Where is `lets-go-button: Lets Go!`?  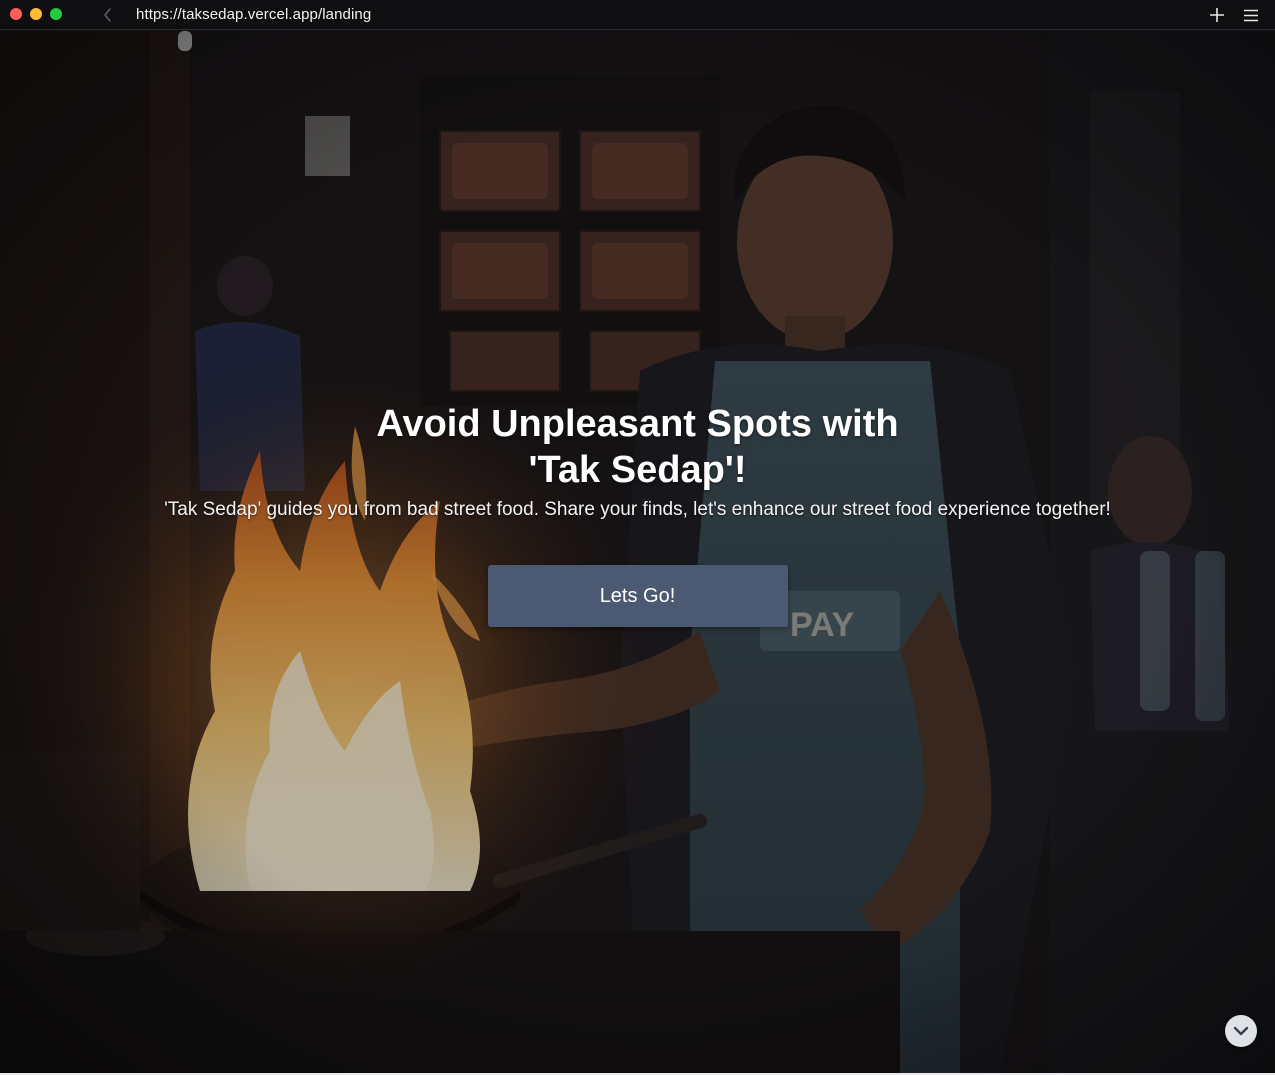 lets-go-button: Lets Go! is located at coordinates (637, 596).